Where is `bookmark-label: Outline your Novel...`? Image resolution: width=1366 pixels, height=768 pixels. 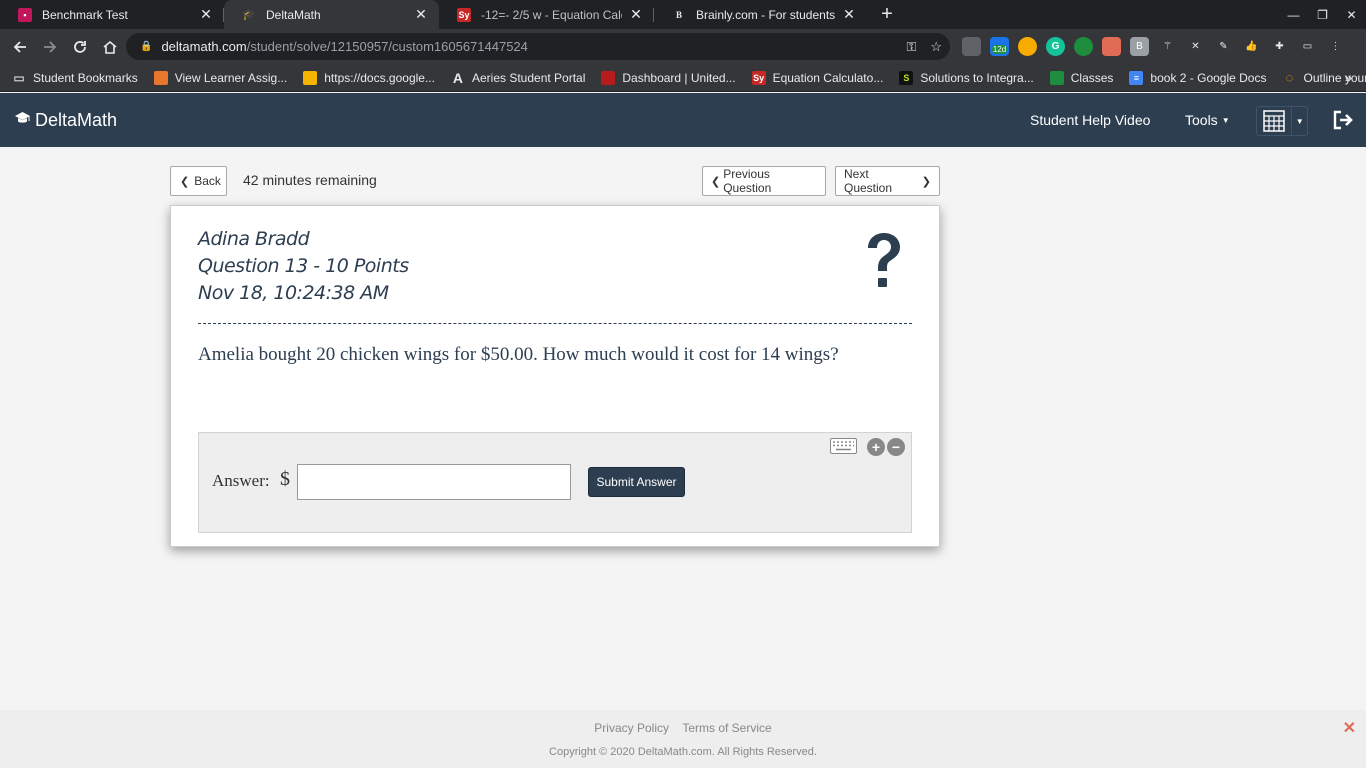 bookmark-label: Outline your Novel... is located at coordinates (1334, 77).